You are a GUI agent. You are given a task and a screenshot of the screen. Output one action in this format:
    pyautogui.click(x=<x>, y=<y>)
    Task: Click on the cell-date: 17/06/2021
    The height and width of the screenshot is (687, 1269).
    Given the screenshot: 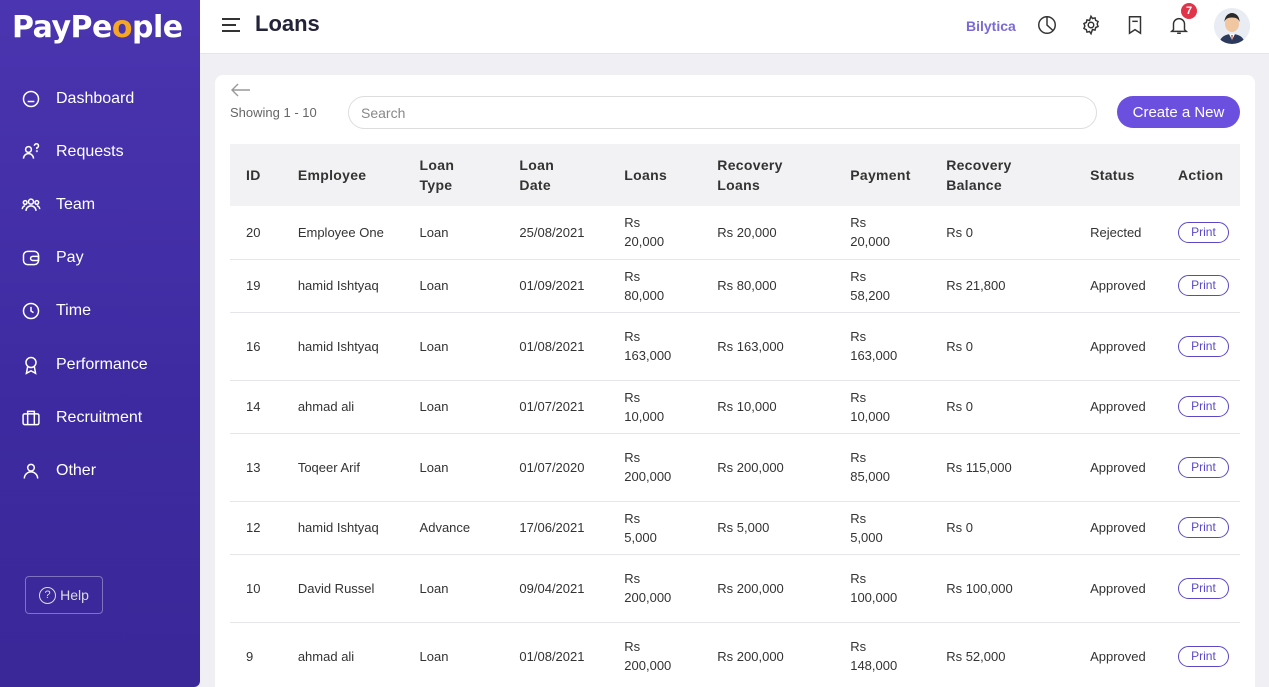 What is the action you would take?
    pyautogui.click(x=552, y=527)
    